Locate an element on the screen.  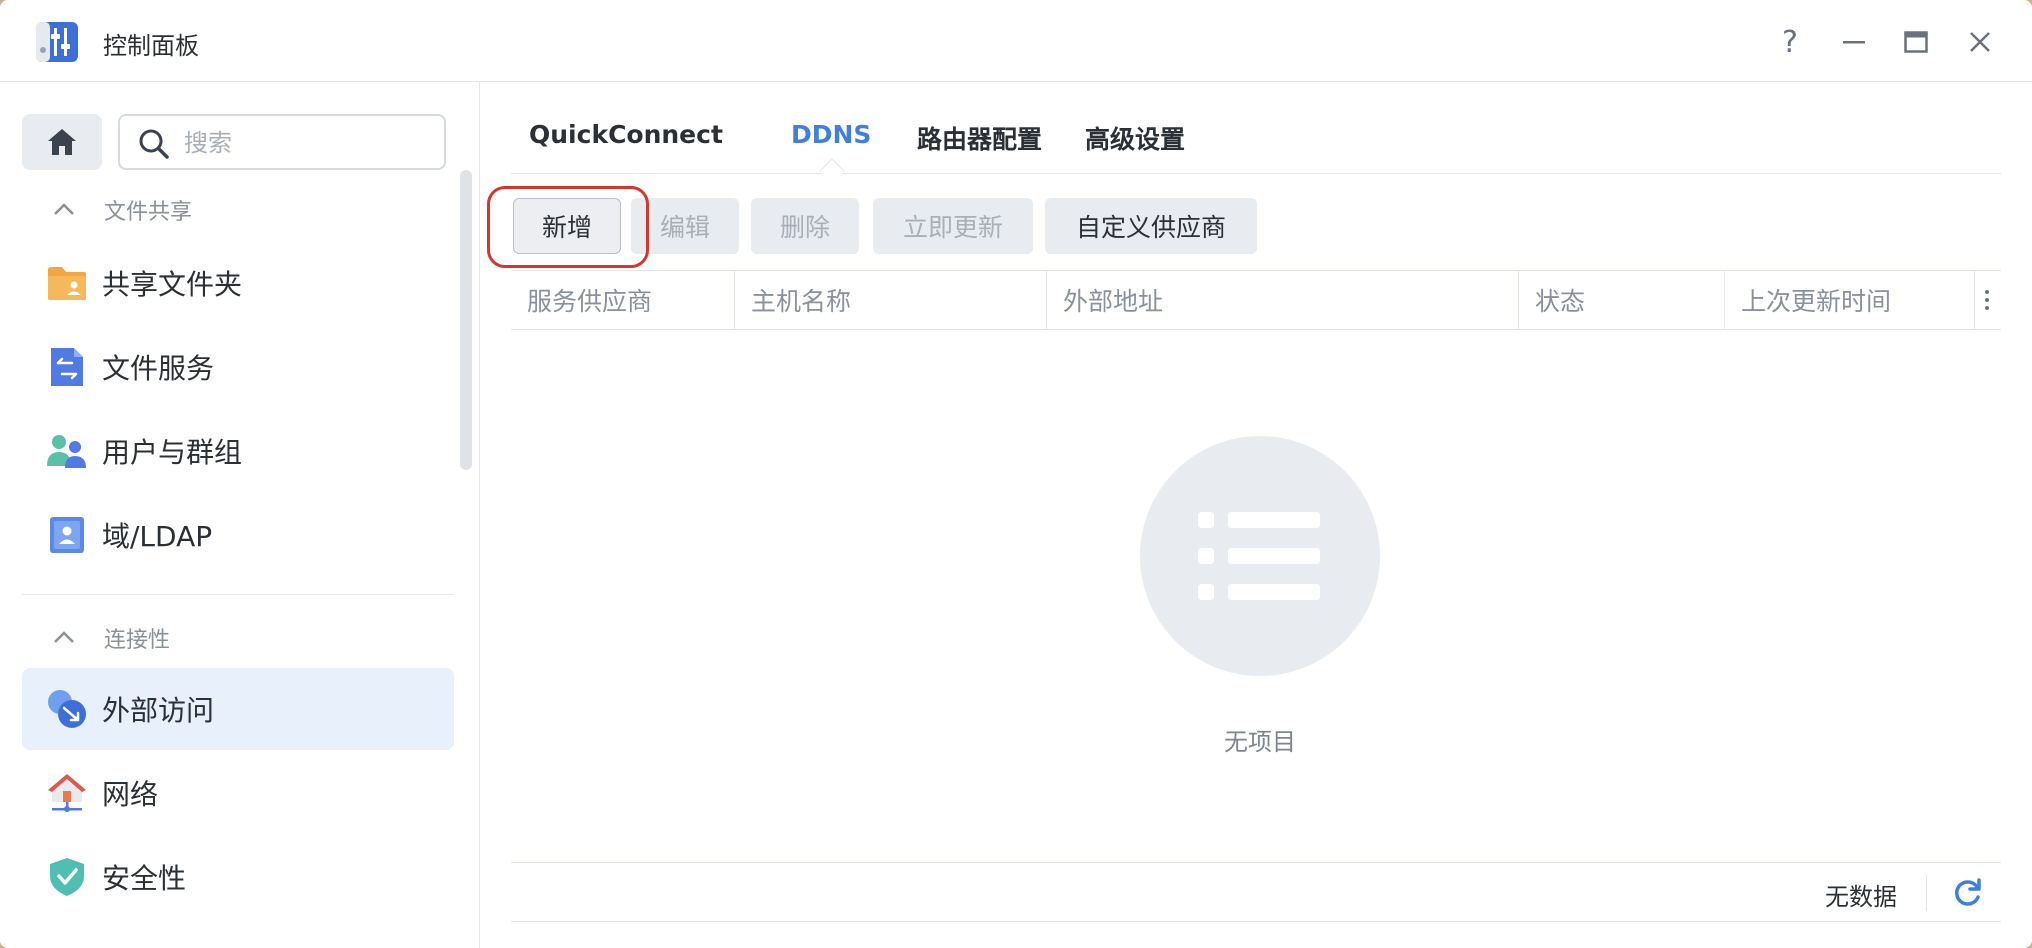
tab-ddns: DDNS is located at coordinates (831, 134).